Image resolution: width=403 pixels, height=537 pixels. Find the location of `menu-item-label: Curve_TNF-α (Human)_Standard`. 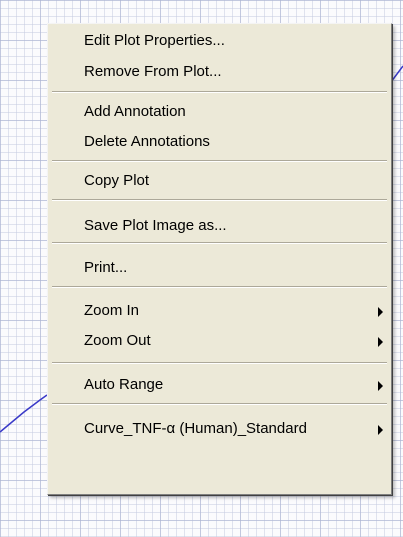

menu-item-label: Curve_TNF-α (Human)_Standard is located at coordinates (195, 428).